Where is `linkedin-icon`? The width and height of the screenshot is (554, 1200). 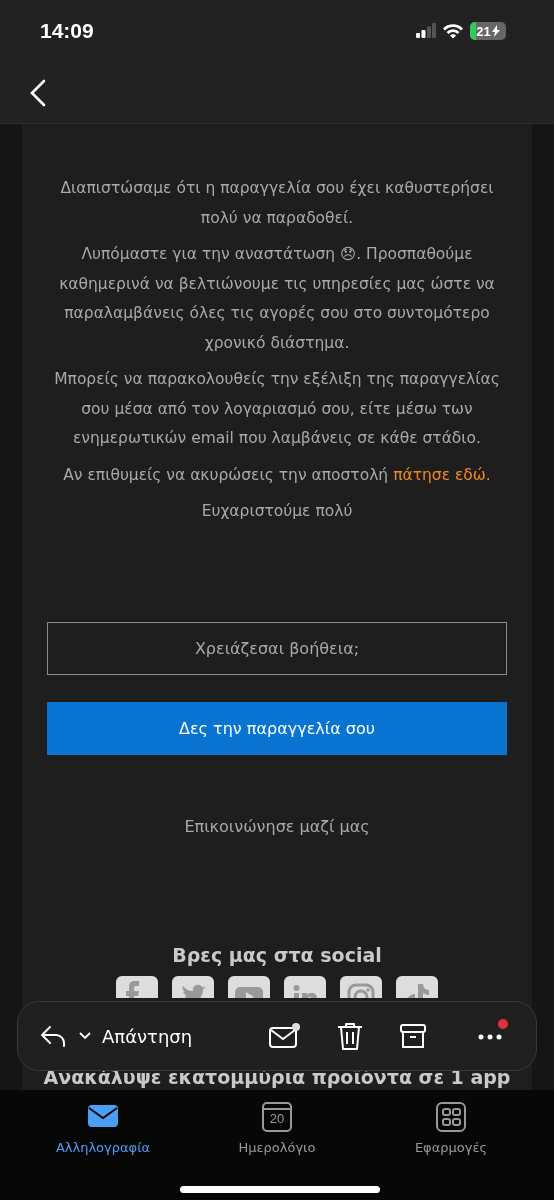 linkedin-icon is located at coordinates (305, 986).